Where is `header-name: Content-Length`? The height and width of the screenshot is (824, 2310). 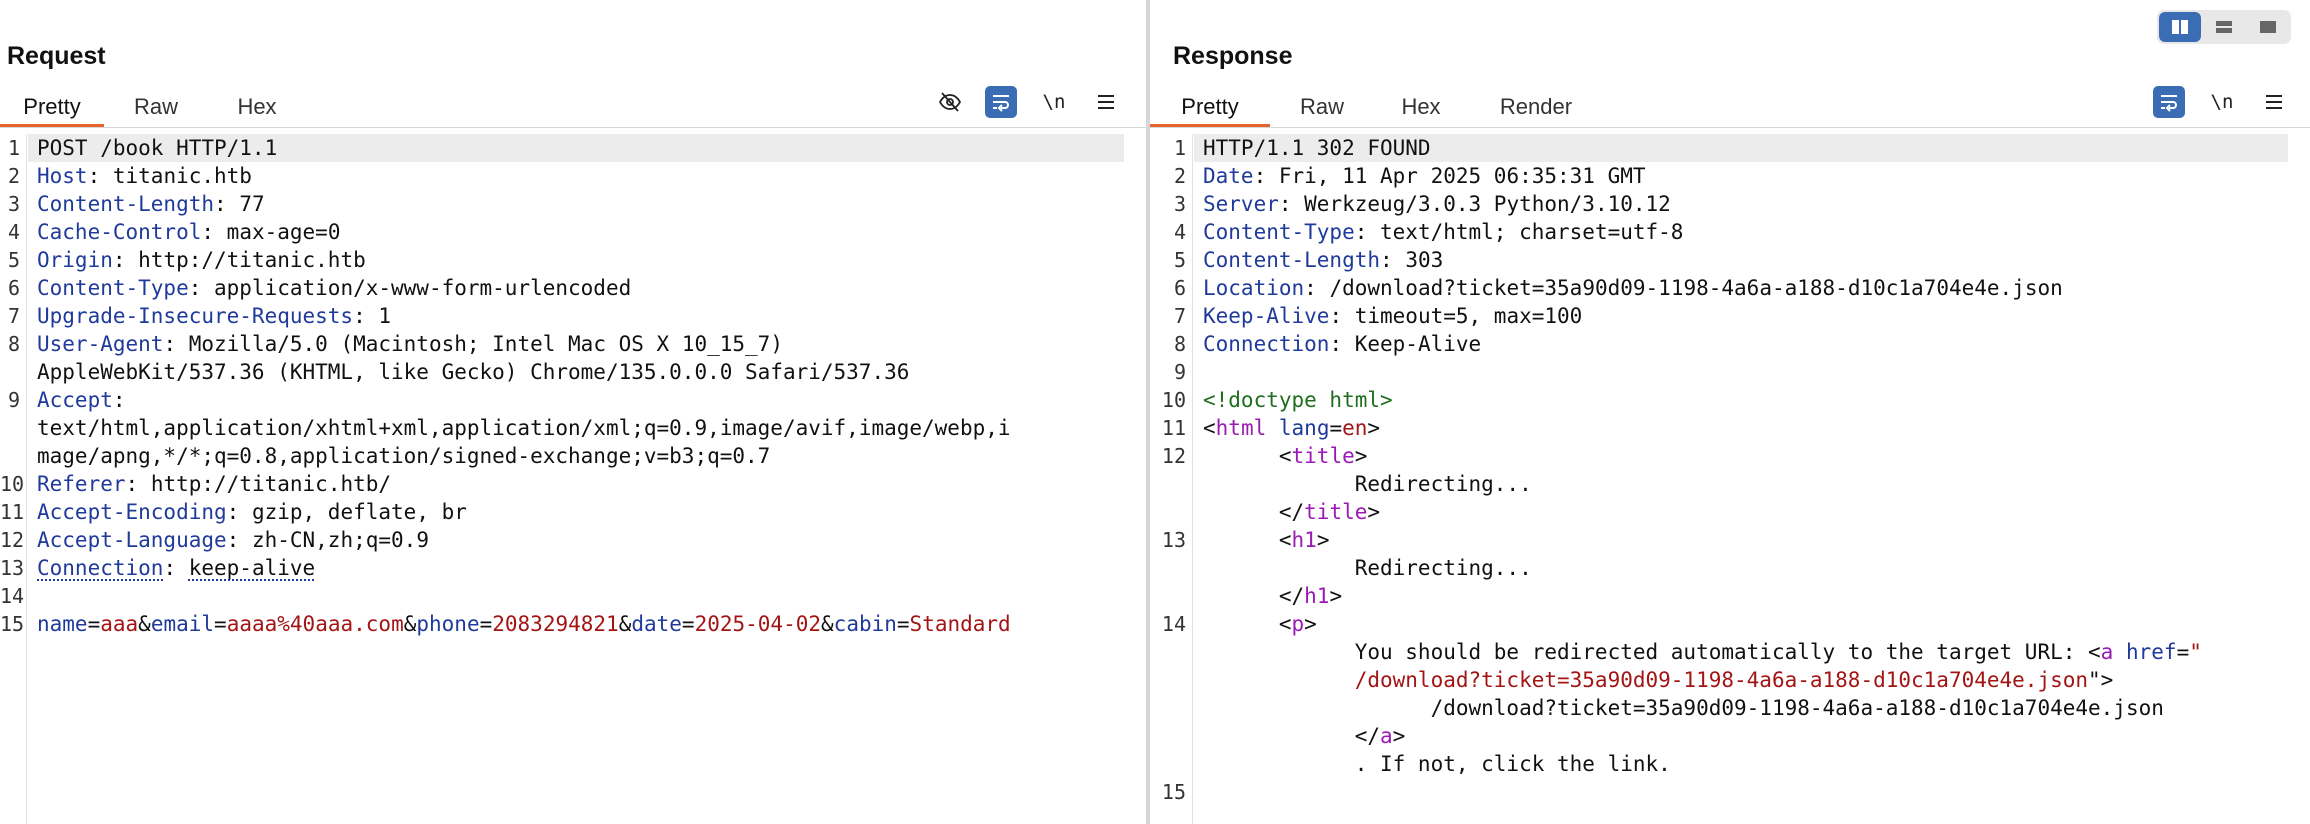
header-name: Content-Length is located at coordinates (1292, 260).